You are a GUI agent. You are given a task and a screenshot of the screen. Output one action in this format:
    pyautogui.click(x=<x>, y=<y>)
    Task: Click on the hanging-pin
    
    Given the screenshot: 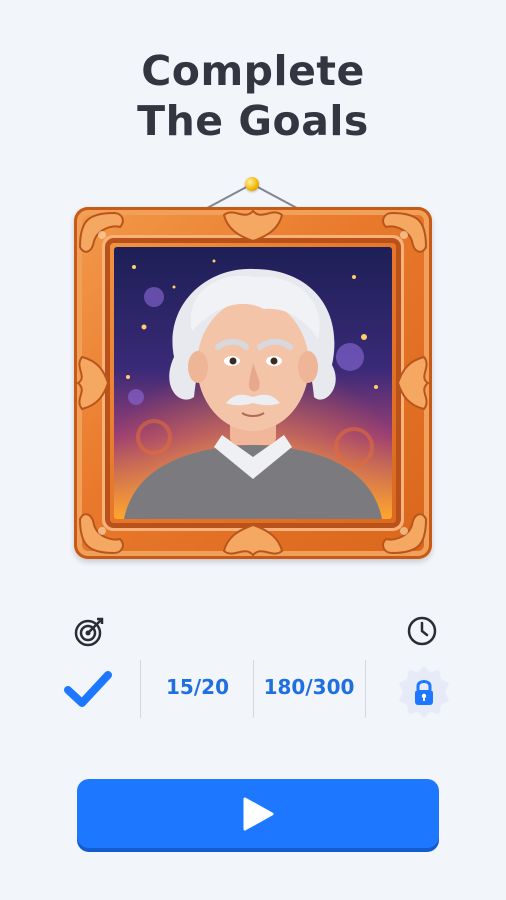 What is the action you would take?
    pyautogui.click(x=252, y=184)
    